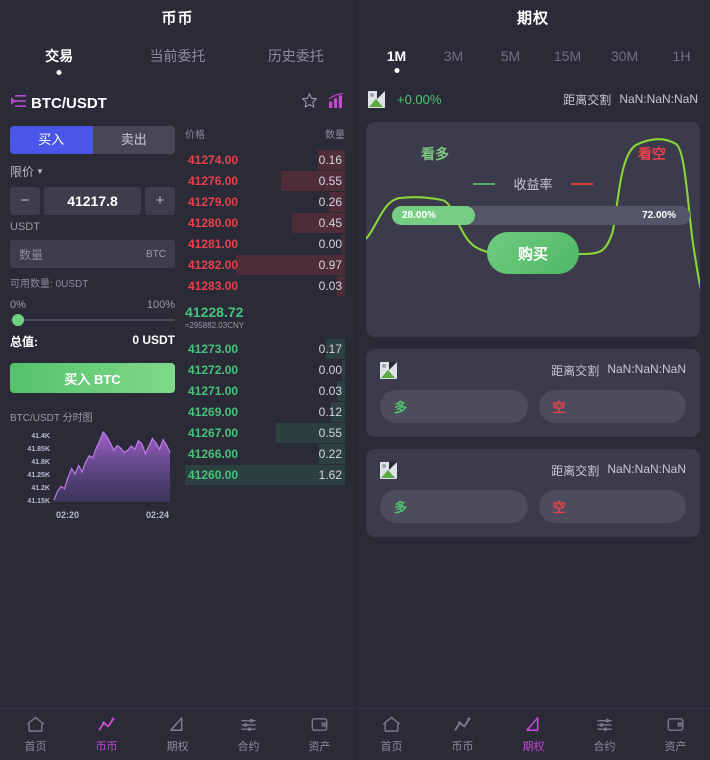 This screenshot has width=710, height=760. Describe the element at coordinates (567, 56) in the screenshot. I see `period-tab-15m: 15M` at that location.